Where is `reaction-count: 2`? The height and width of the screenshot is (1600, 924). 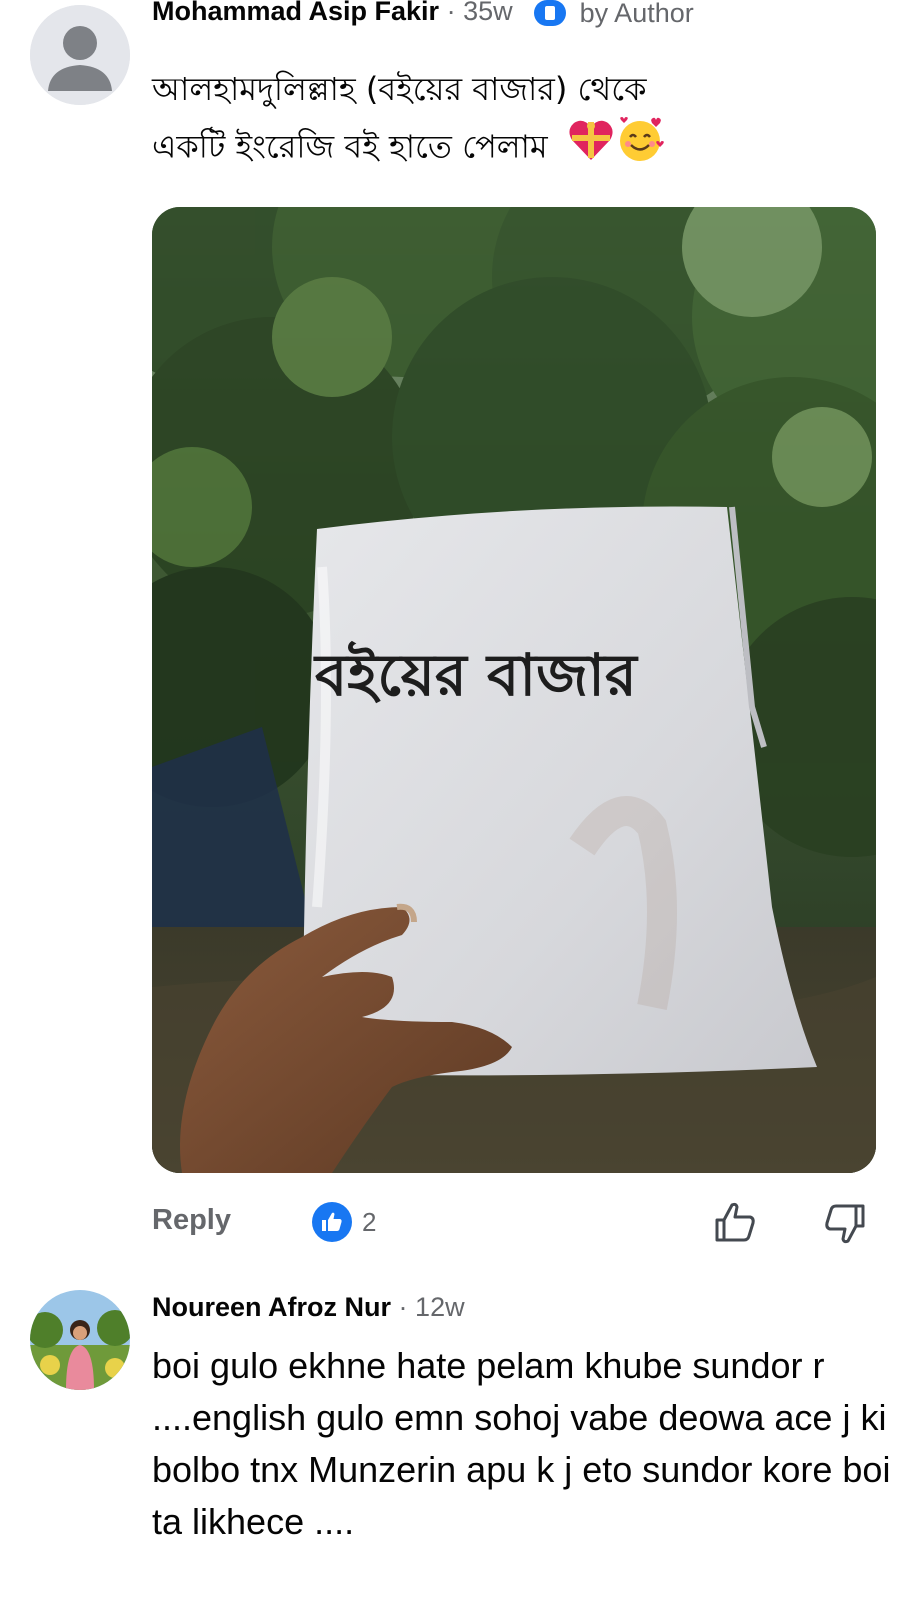 reaction-count: 2 is located at coordinates (369, 1221).